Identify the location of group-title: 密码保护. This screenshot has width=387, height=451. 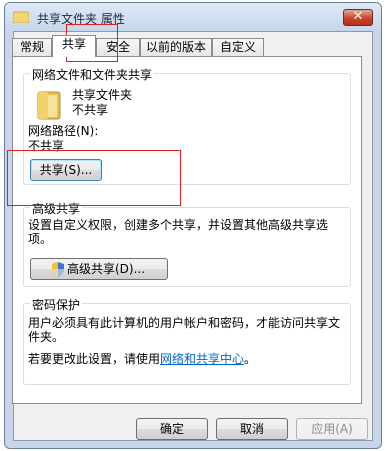
(56, 304).